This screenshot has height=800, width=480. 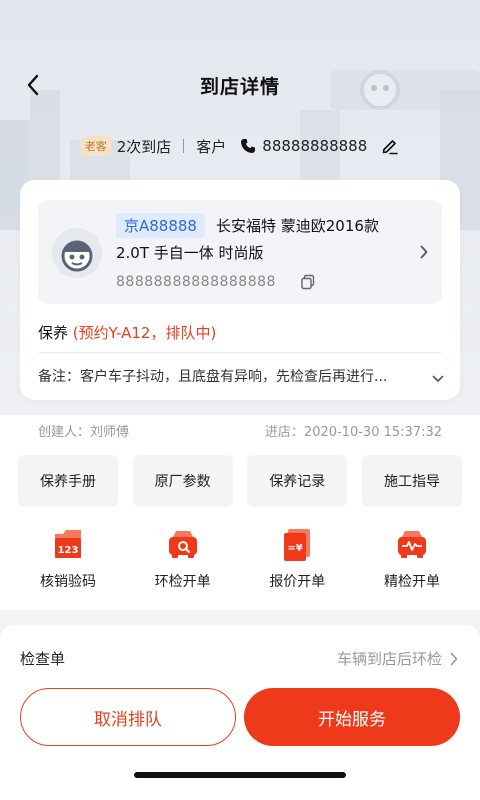 What do you see at coordinates (182, 582) in the screenshot?
I see `car-inspection-label: 环检开单` at bounding box center [182, 582].